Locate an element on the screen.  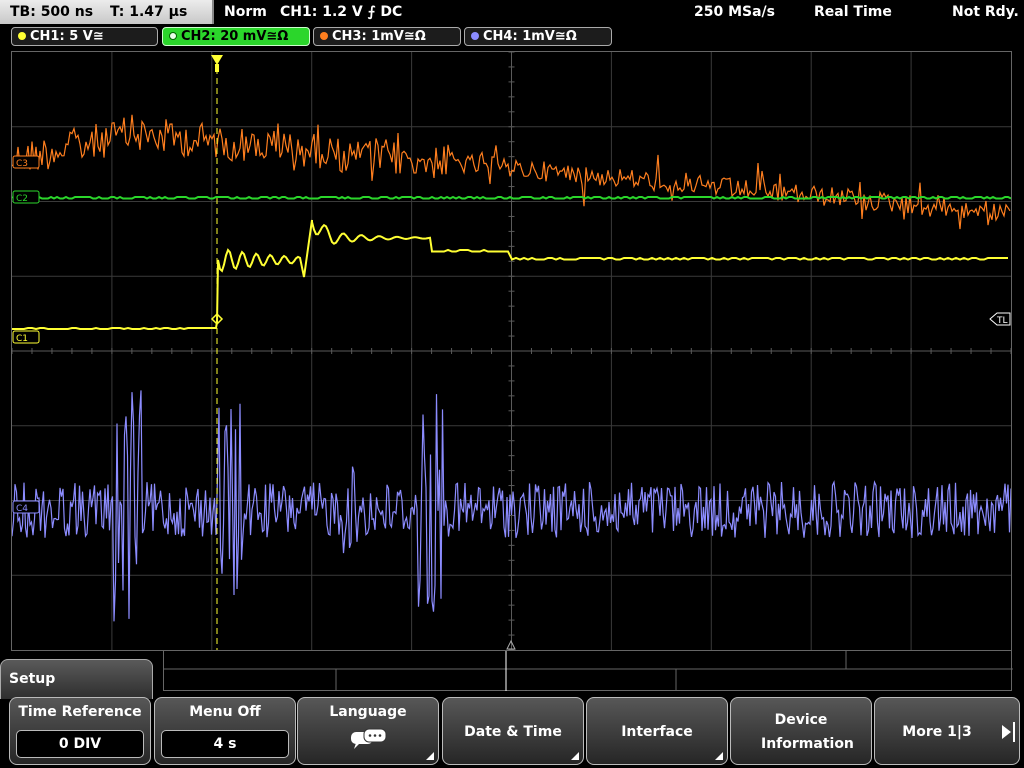
channel-tab-ch4: CH4: 1mV≅Ω is located at coordinates (538, 36).